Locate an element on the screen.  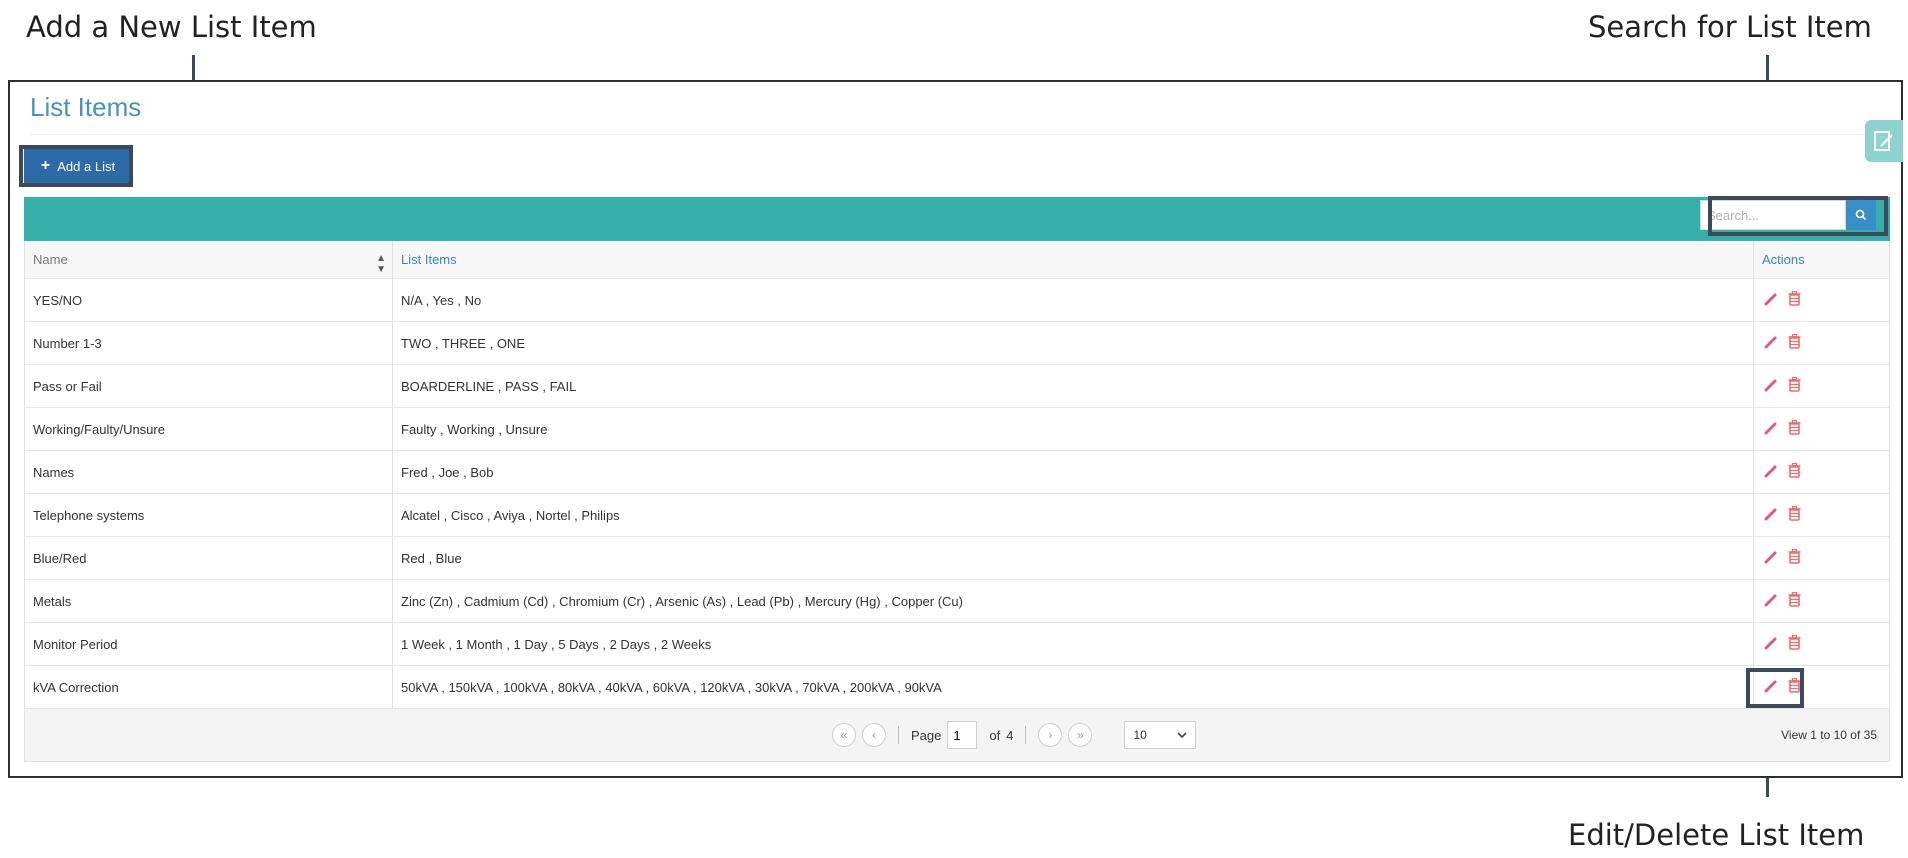
edit-panel-tab is located at coordinates (1884, 141).